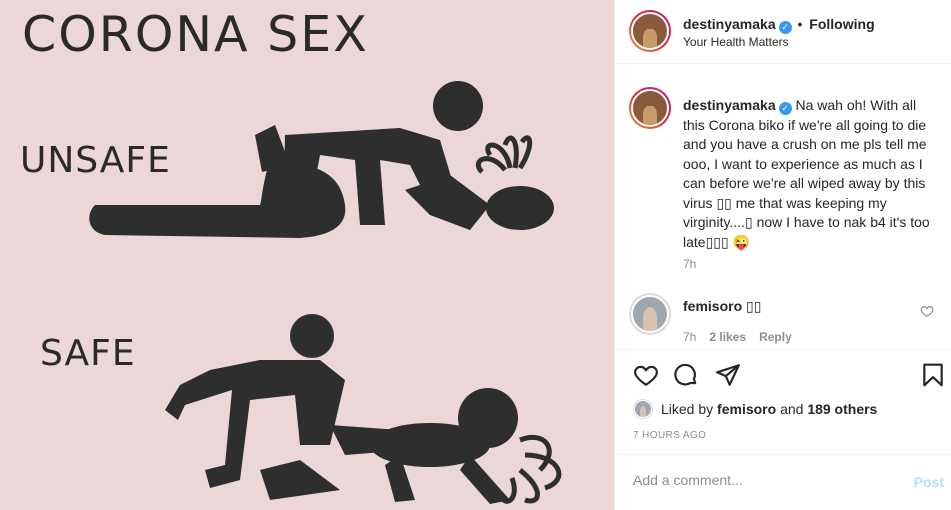 The width and height of the screenshot is (951, 510). I want to click on caption-time: 7h, so click(689, 264).